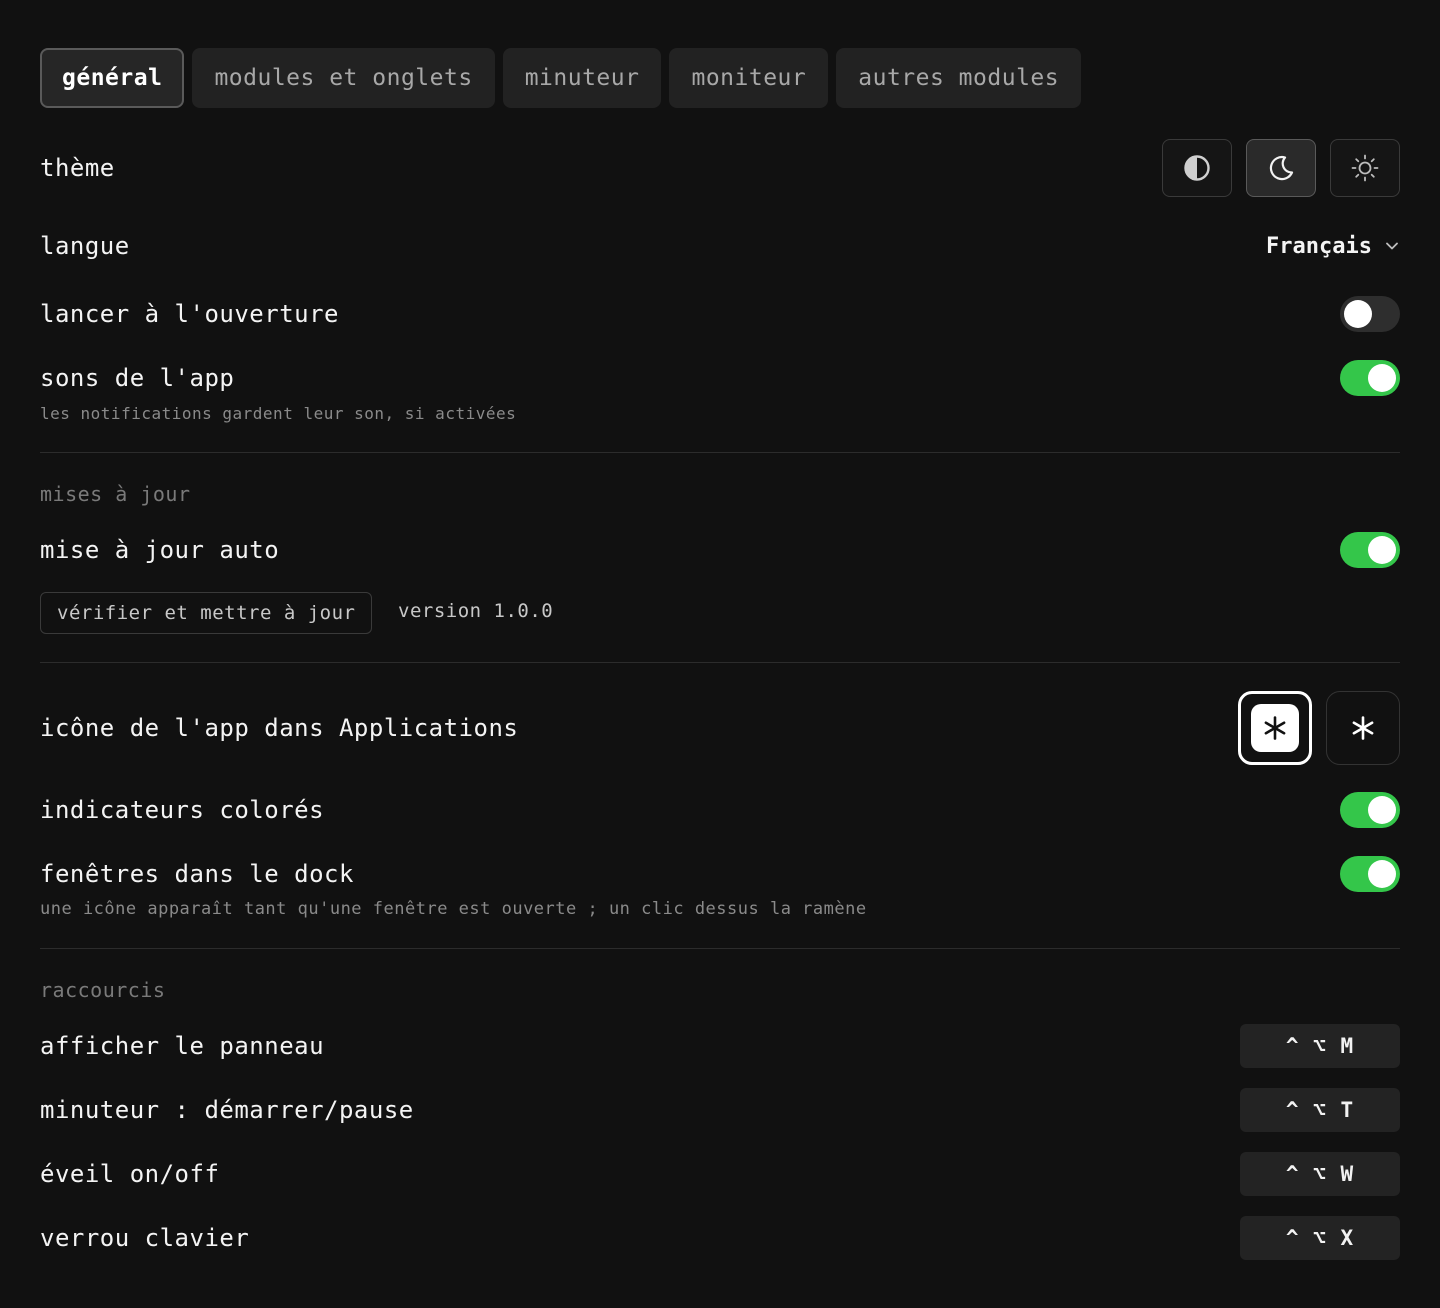 This screenshot has height=1308, width=1440. Describe the element at coordinates (720, 1174) in the screenshot. I see `shortcut-row: éveil on/off ^ ⌥ W` at that location.